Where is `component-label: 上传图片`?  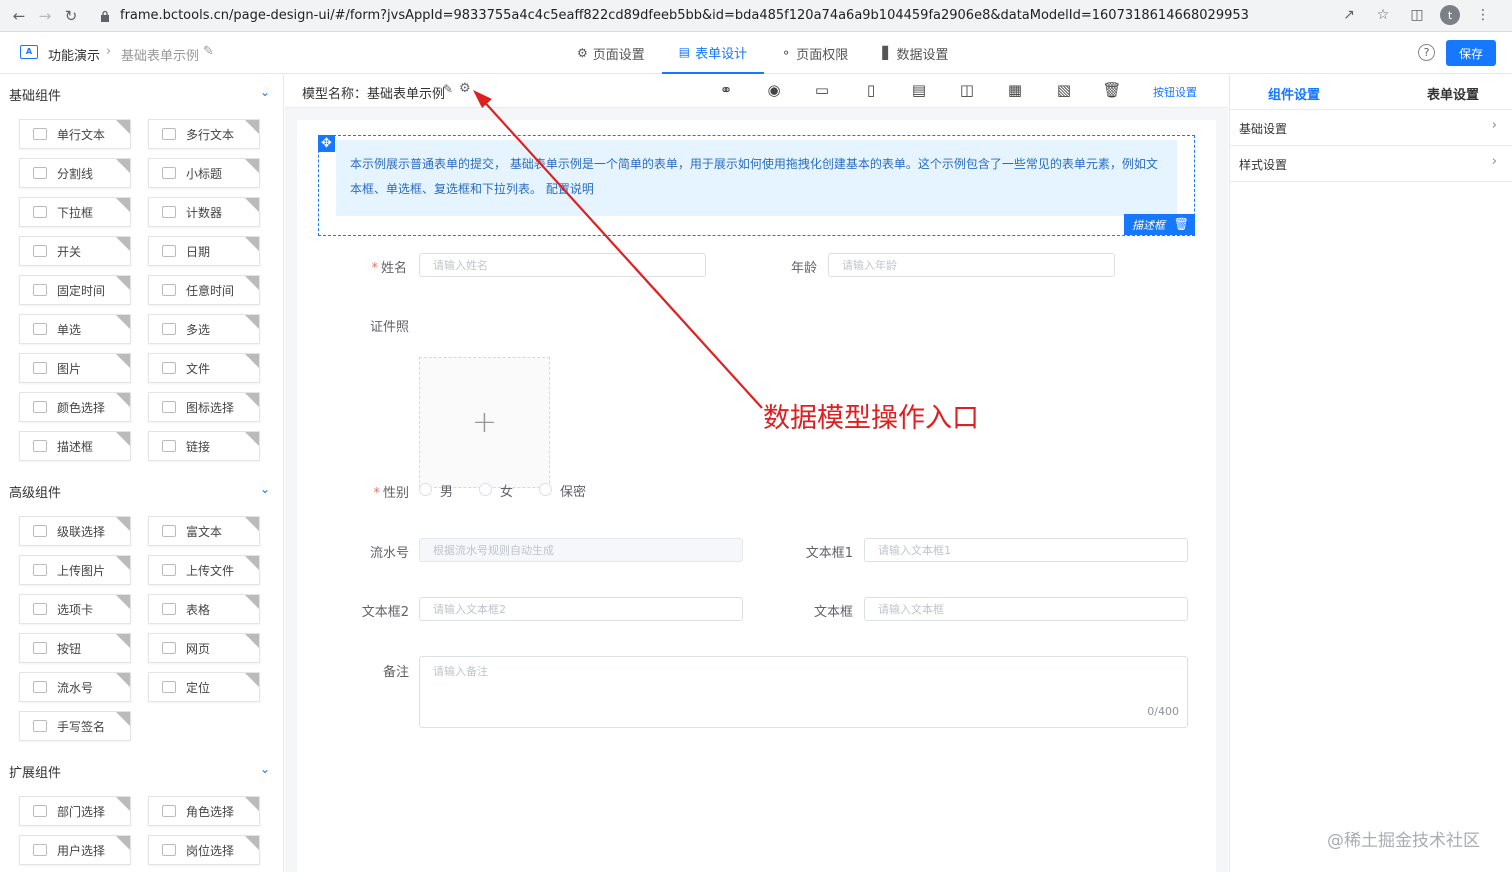 component-label: 上传图片 is located at coordinates (81, 570).